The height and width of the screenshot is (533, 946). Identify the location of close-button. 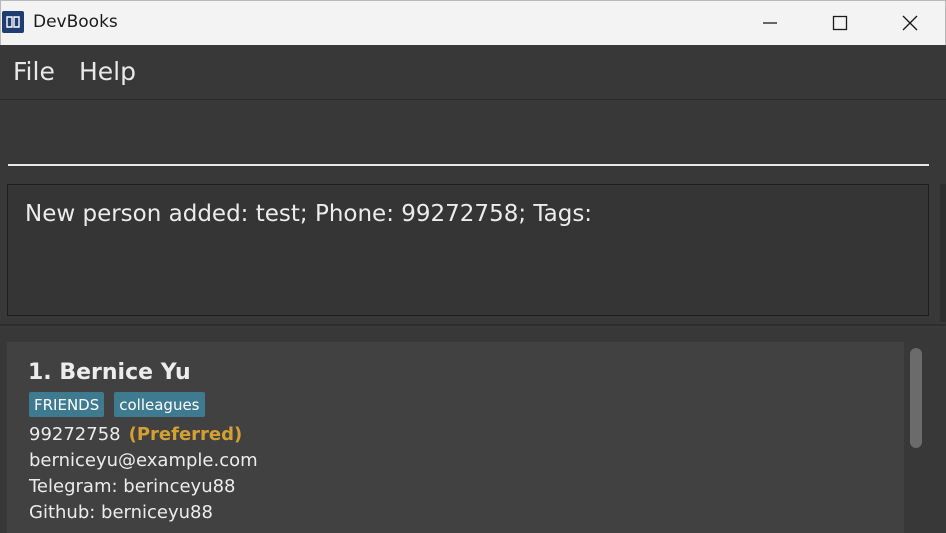
(911, 23).